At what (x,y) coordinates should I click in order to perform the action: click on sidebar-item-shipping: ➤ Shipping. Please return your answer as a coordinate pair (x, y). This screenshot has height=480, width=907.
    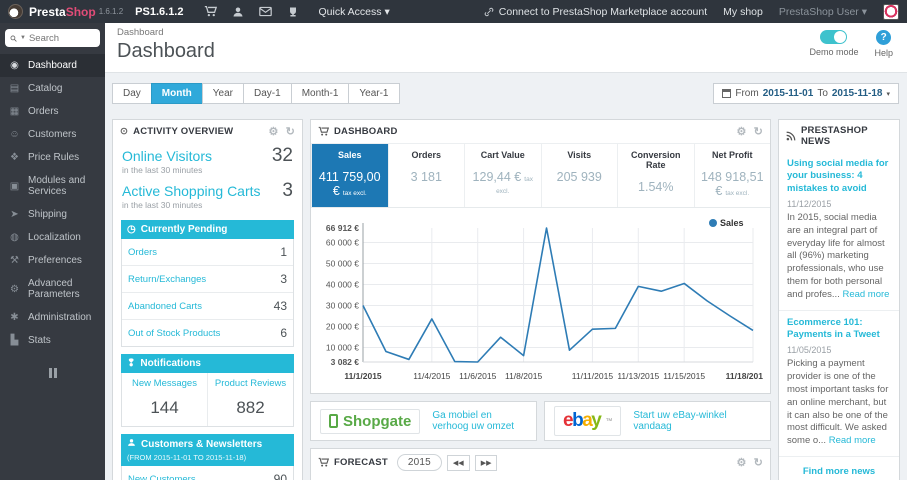
    Looking at the image, I should click on (52, 214).